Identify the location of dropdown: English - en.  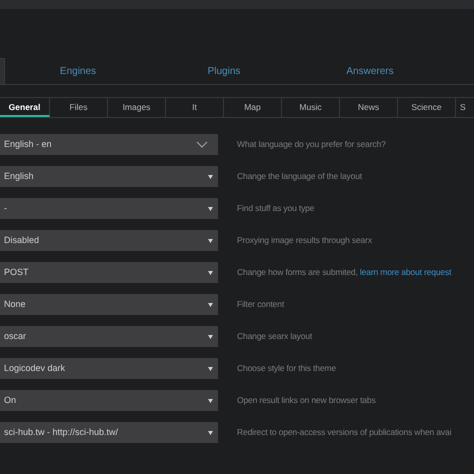
(109, 144).